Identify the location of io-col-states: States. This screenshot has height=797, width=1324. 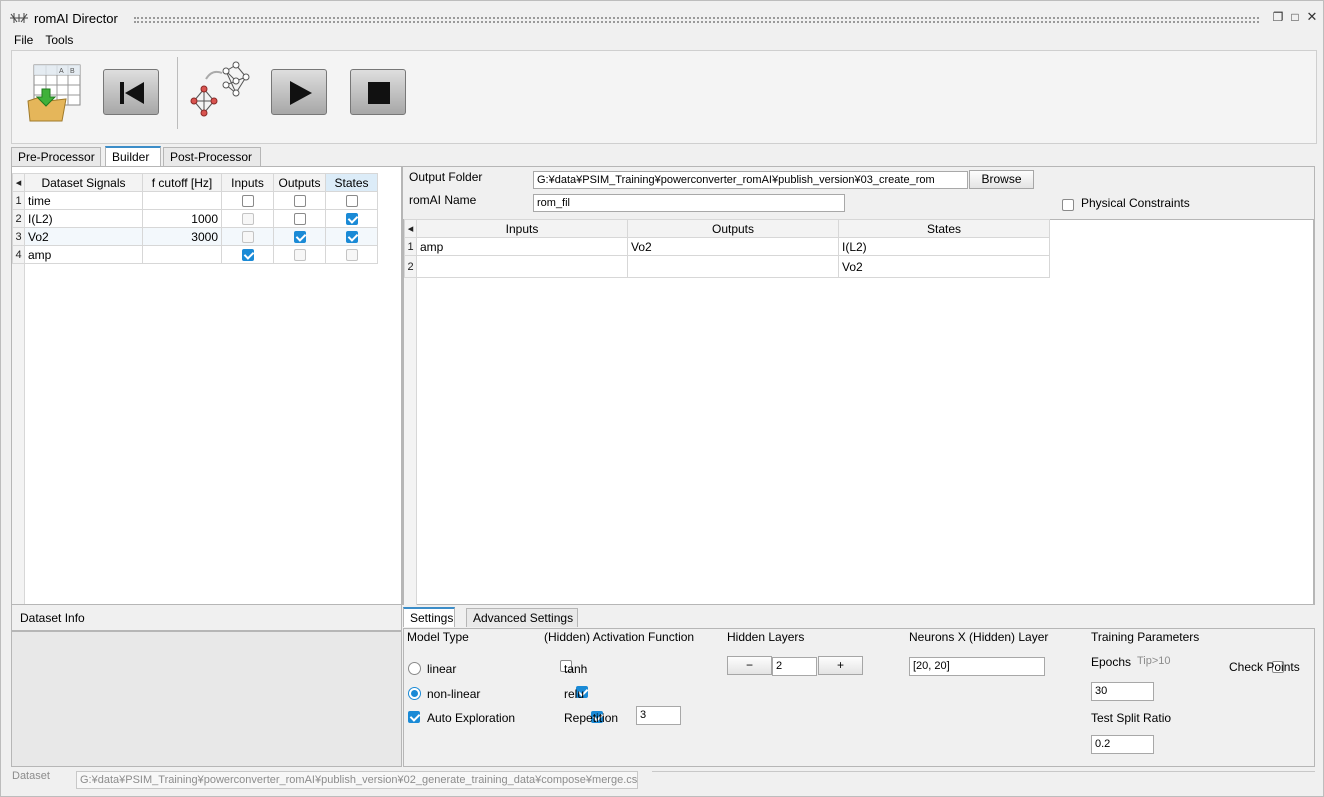
(944, 228).